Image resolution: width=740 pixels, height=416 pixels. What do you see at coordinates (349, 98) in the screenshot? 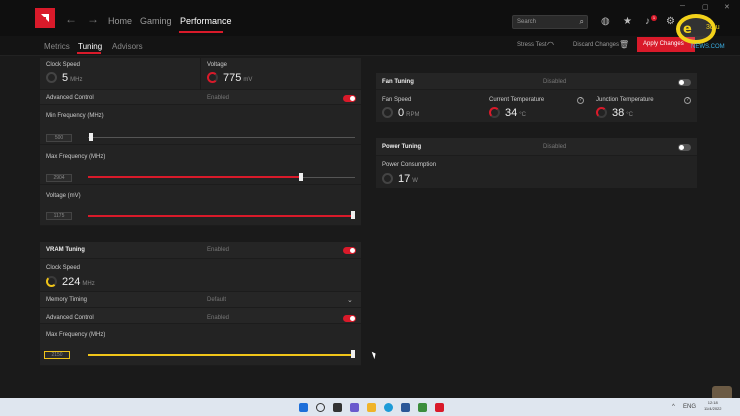
I see `advanced-control-toggle` at bounding box center [349, 98].